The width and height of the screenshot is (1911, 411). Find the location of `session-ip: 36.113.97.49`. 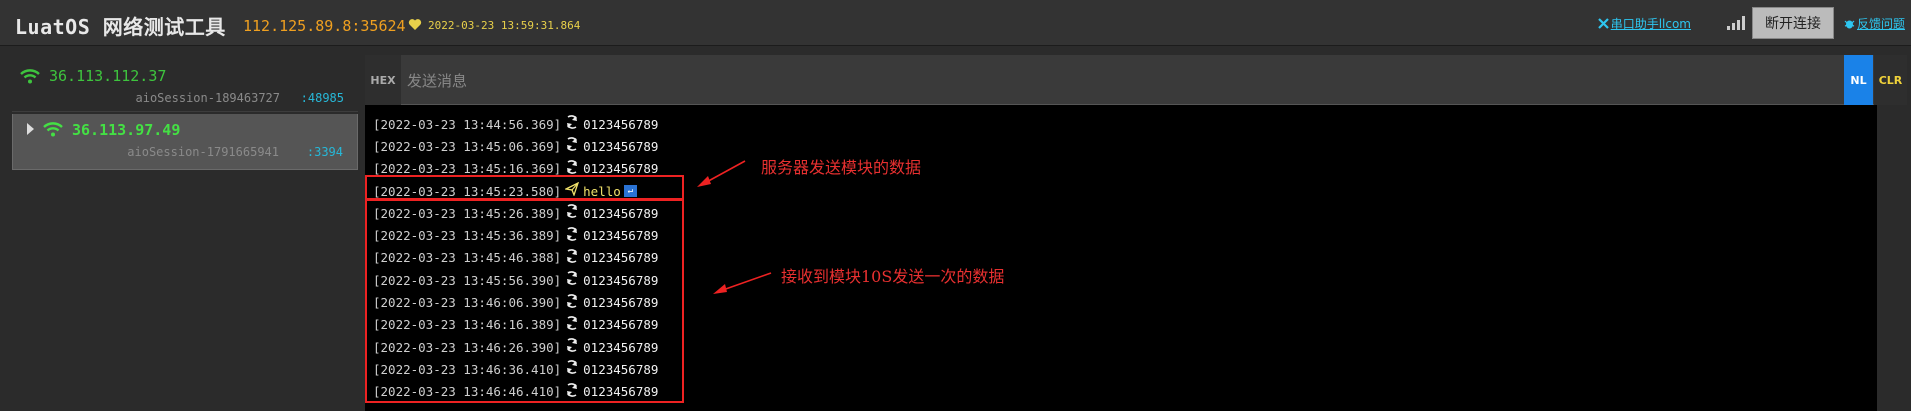

session-ip: 36.113.97.49 is located at coordinates (126, 130).